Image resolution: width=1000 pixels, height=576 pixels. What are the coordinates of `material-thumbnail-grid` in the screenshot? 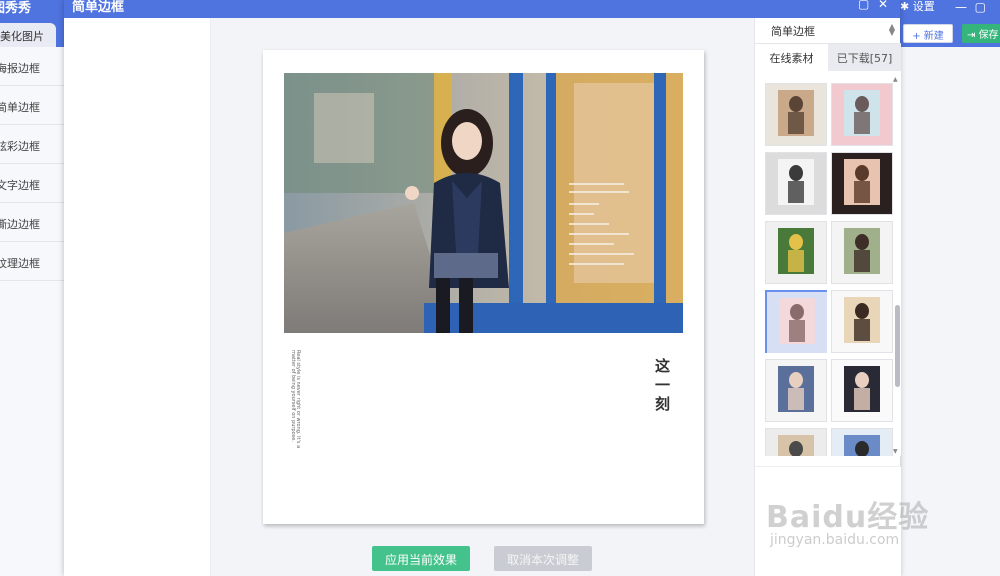 It's located at (828, 263).